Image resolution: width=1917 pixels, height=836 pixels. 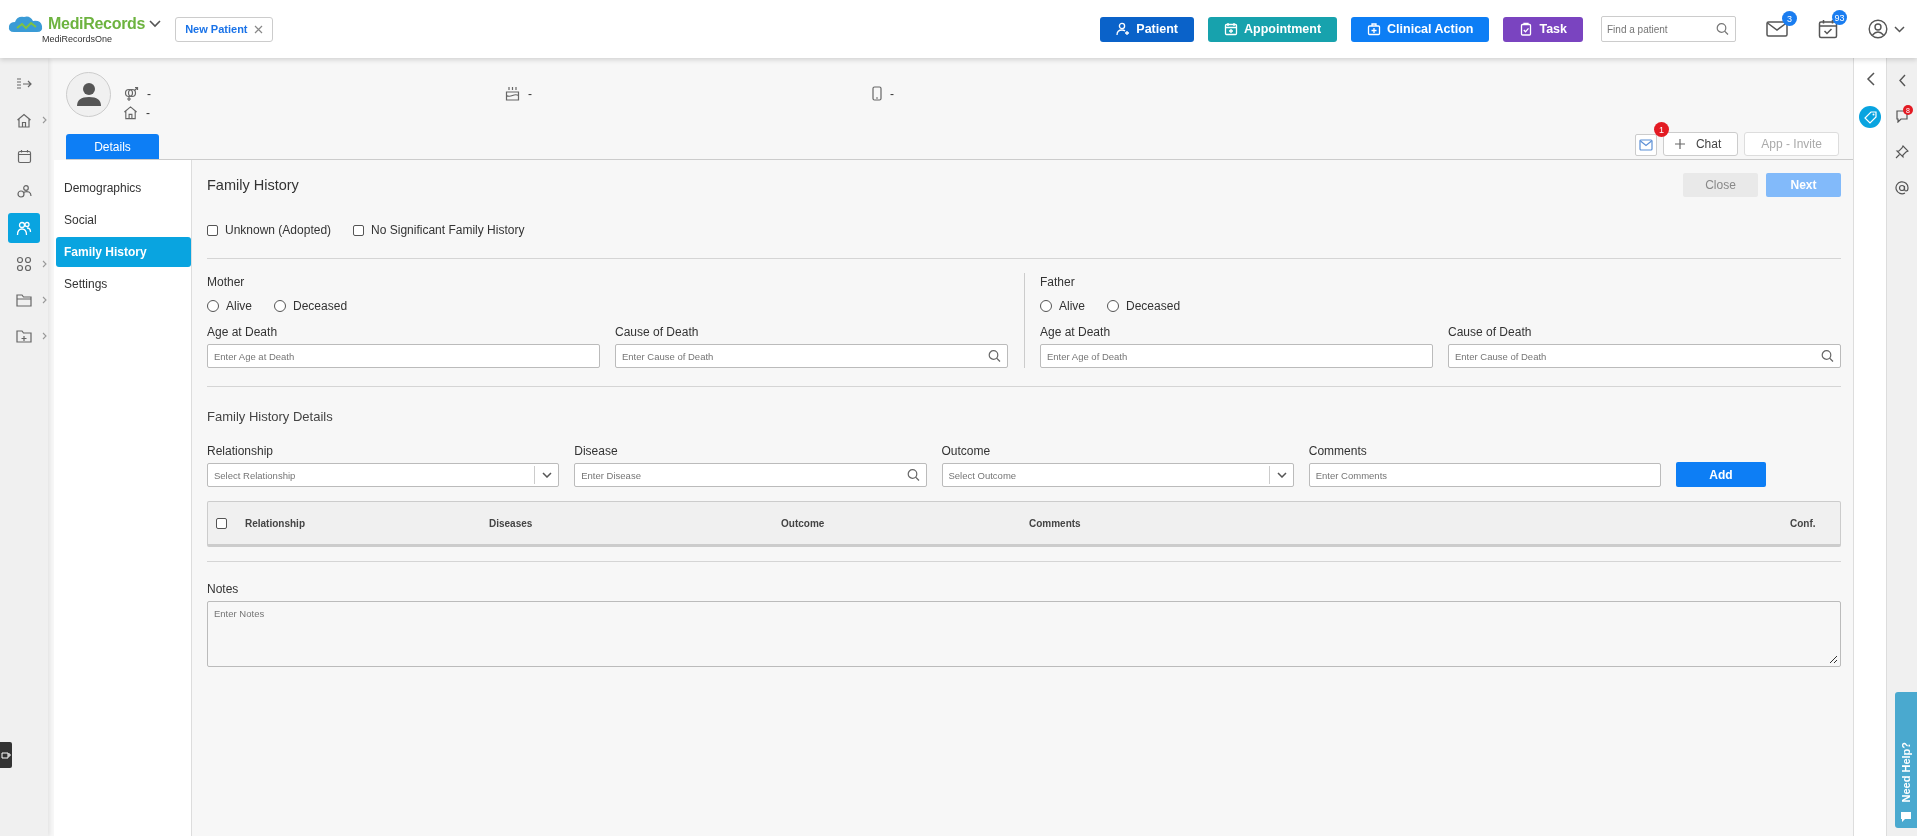 I want to click on at-sign-icon, so click(x=1902, y=188).